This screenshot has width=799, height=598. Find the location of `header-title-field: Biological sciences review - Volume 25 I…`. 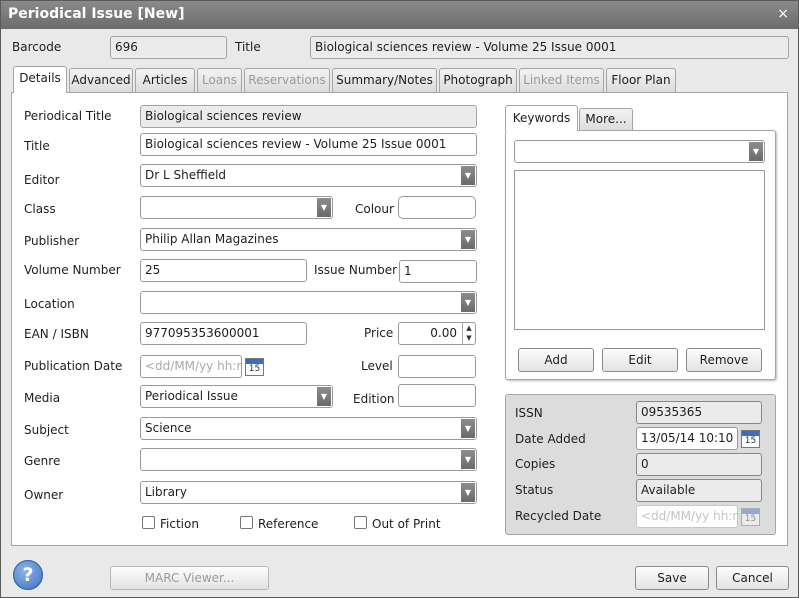

header-title-field: Biological sciences review - Volume 25 I… is located at coordinates (549, 47).